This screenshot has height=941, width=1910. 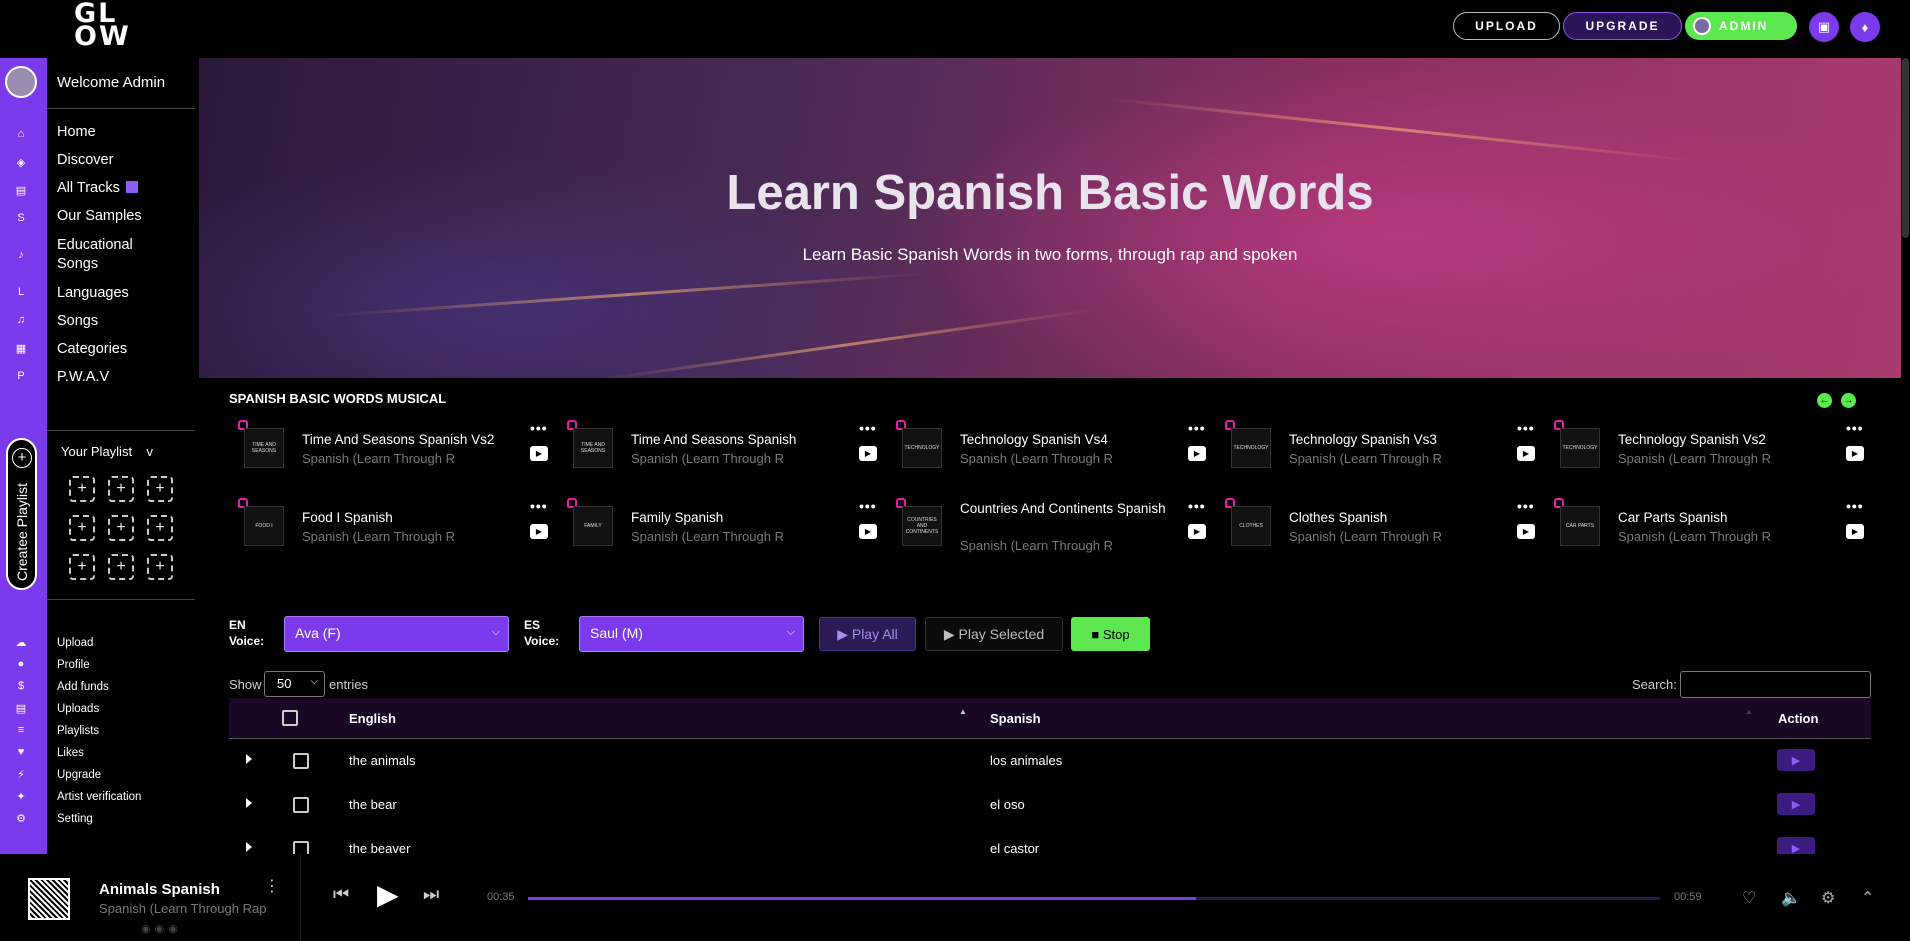 I want to click on languages-icon: L, so click(x=21, y=292).